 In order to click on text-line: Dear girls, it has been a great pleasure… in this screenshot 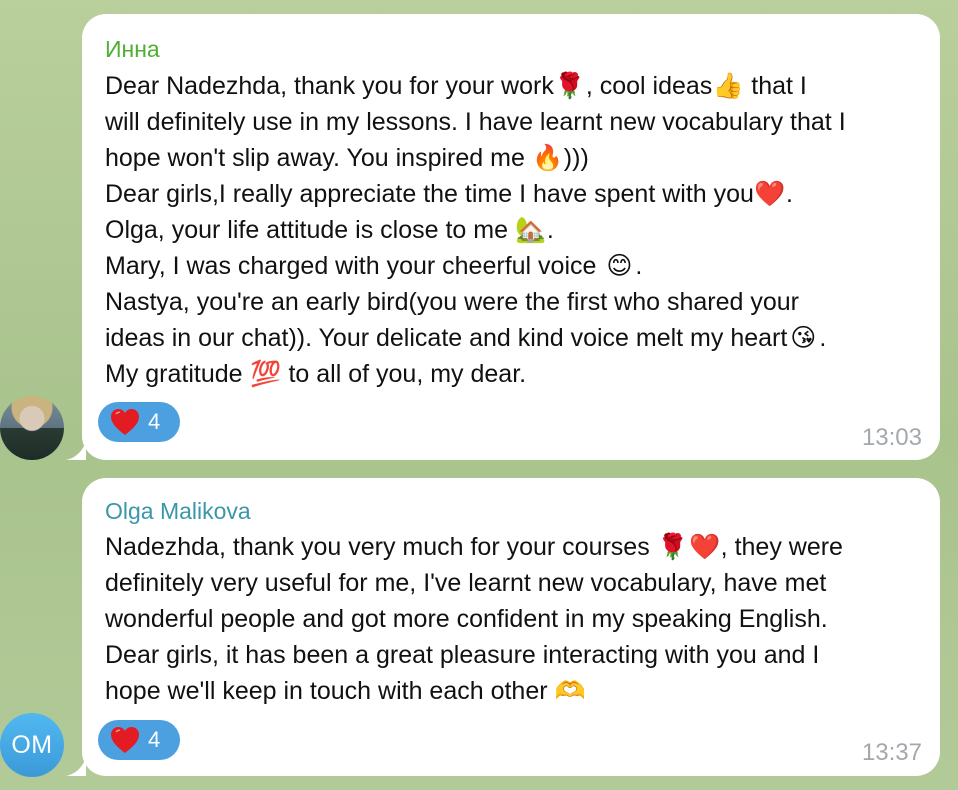, I will do `click(462, 655)`.